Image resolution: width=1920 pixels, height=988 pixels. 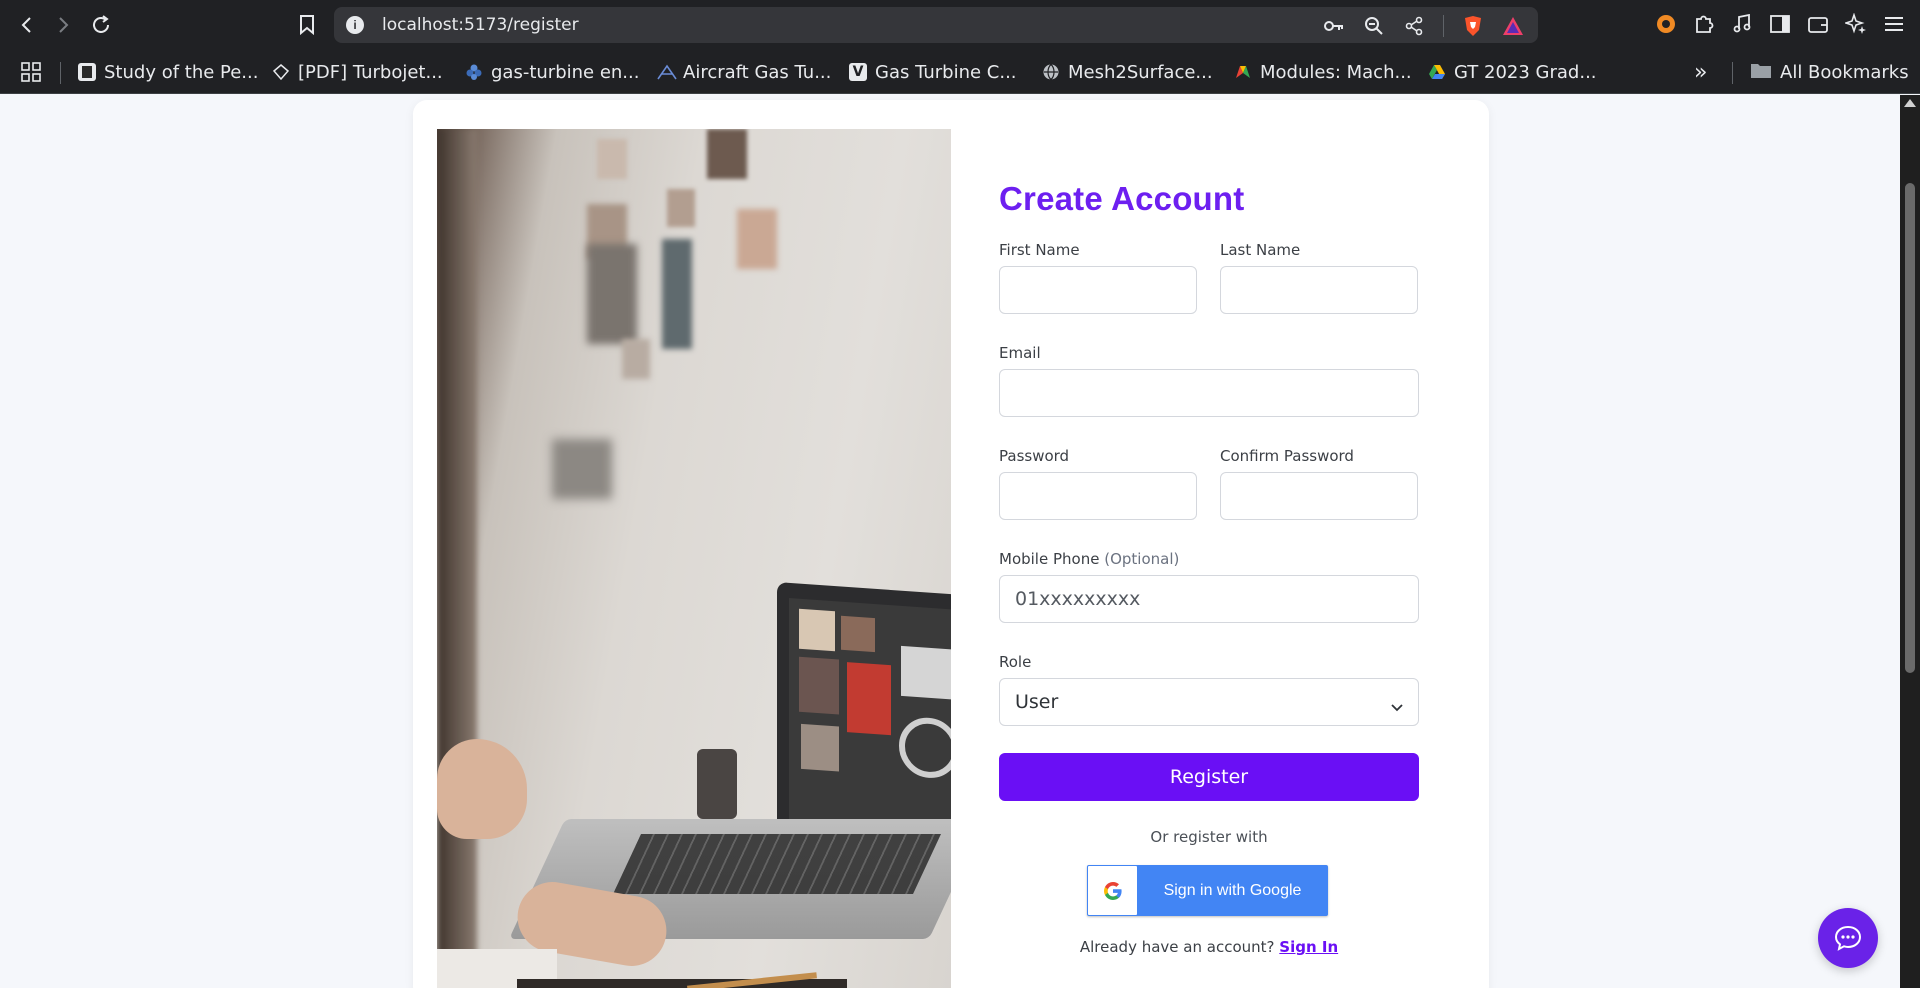 I want to click on all-bookmarks-button: All Bookmarks, so click(x=1829, y=72).